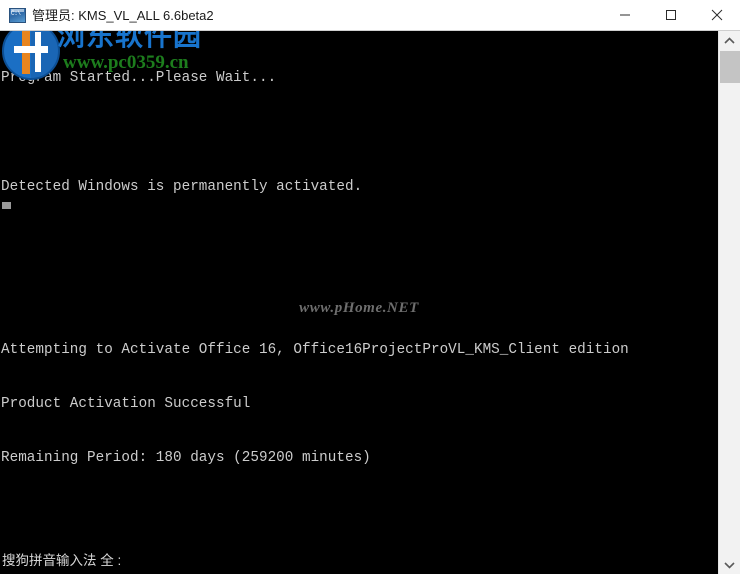  What do you see at coordinates (6, 205) in the screenshot?
I see `text-cursor` at bounding box center [6, 205].